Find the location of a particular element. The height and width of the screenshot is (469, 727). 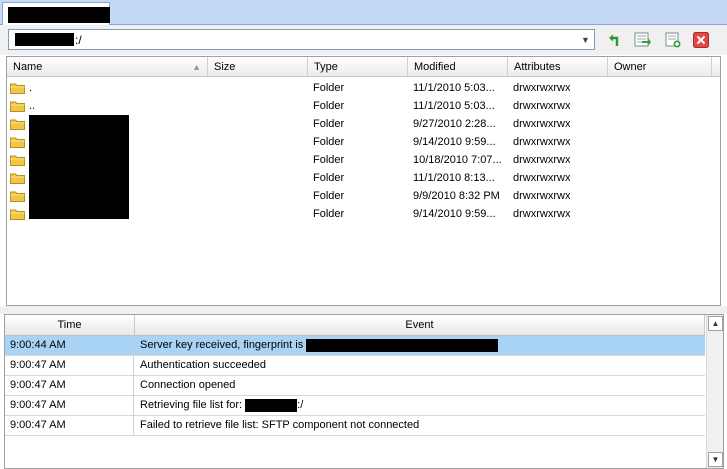

log-row: 9:00:47 AM Retrieving file list for: :/ is located at coordinates (355, 406).